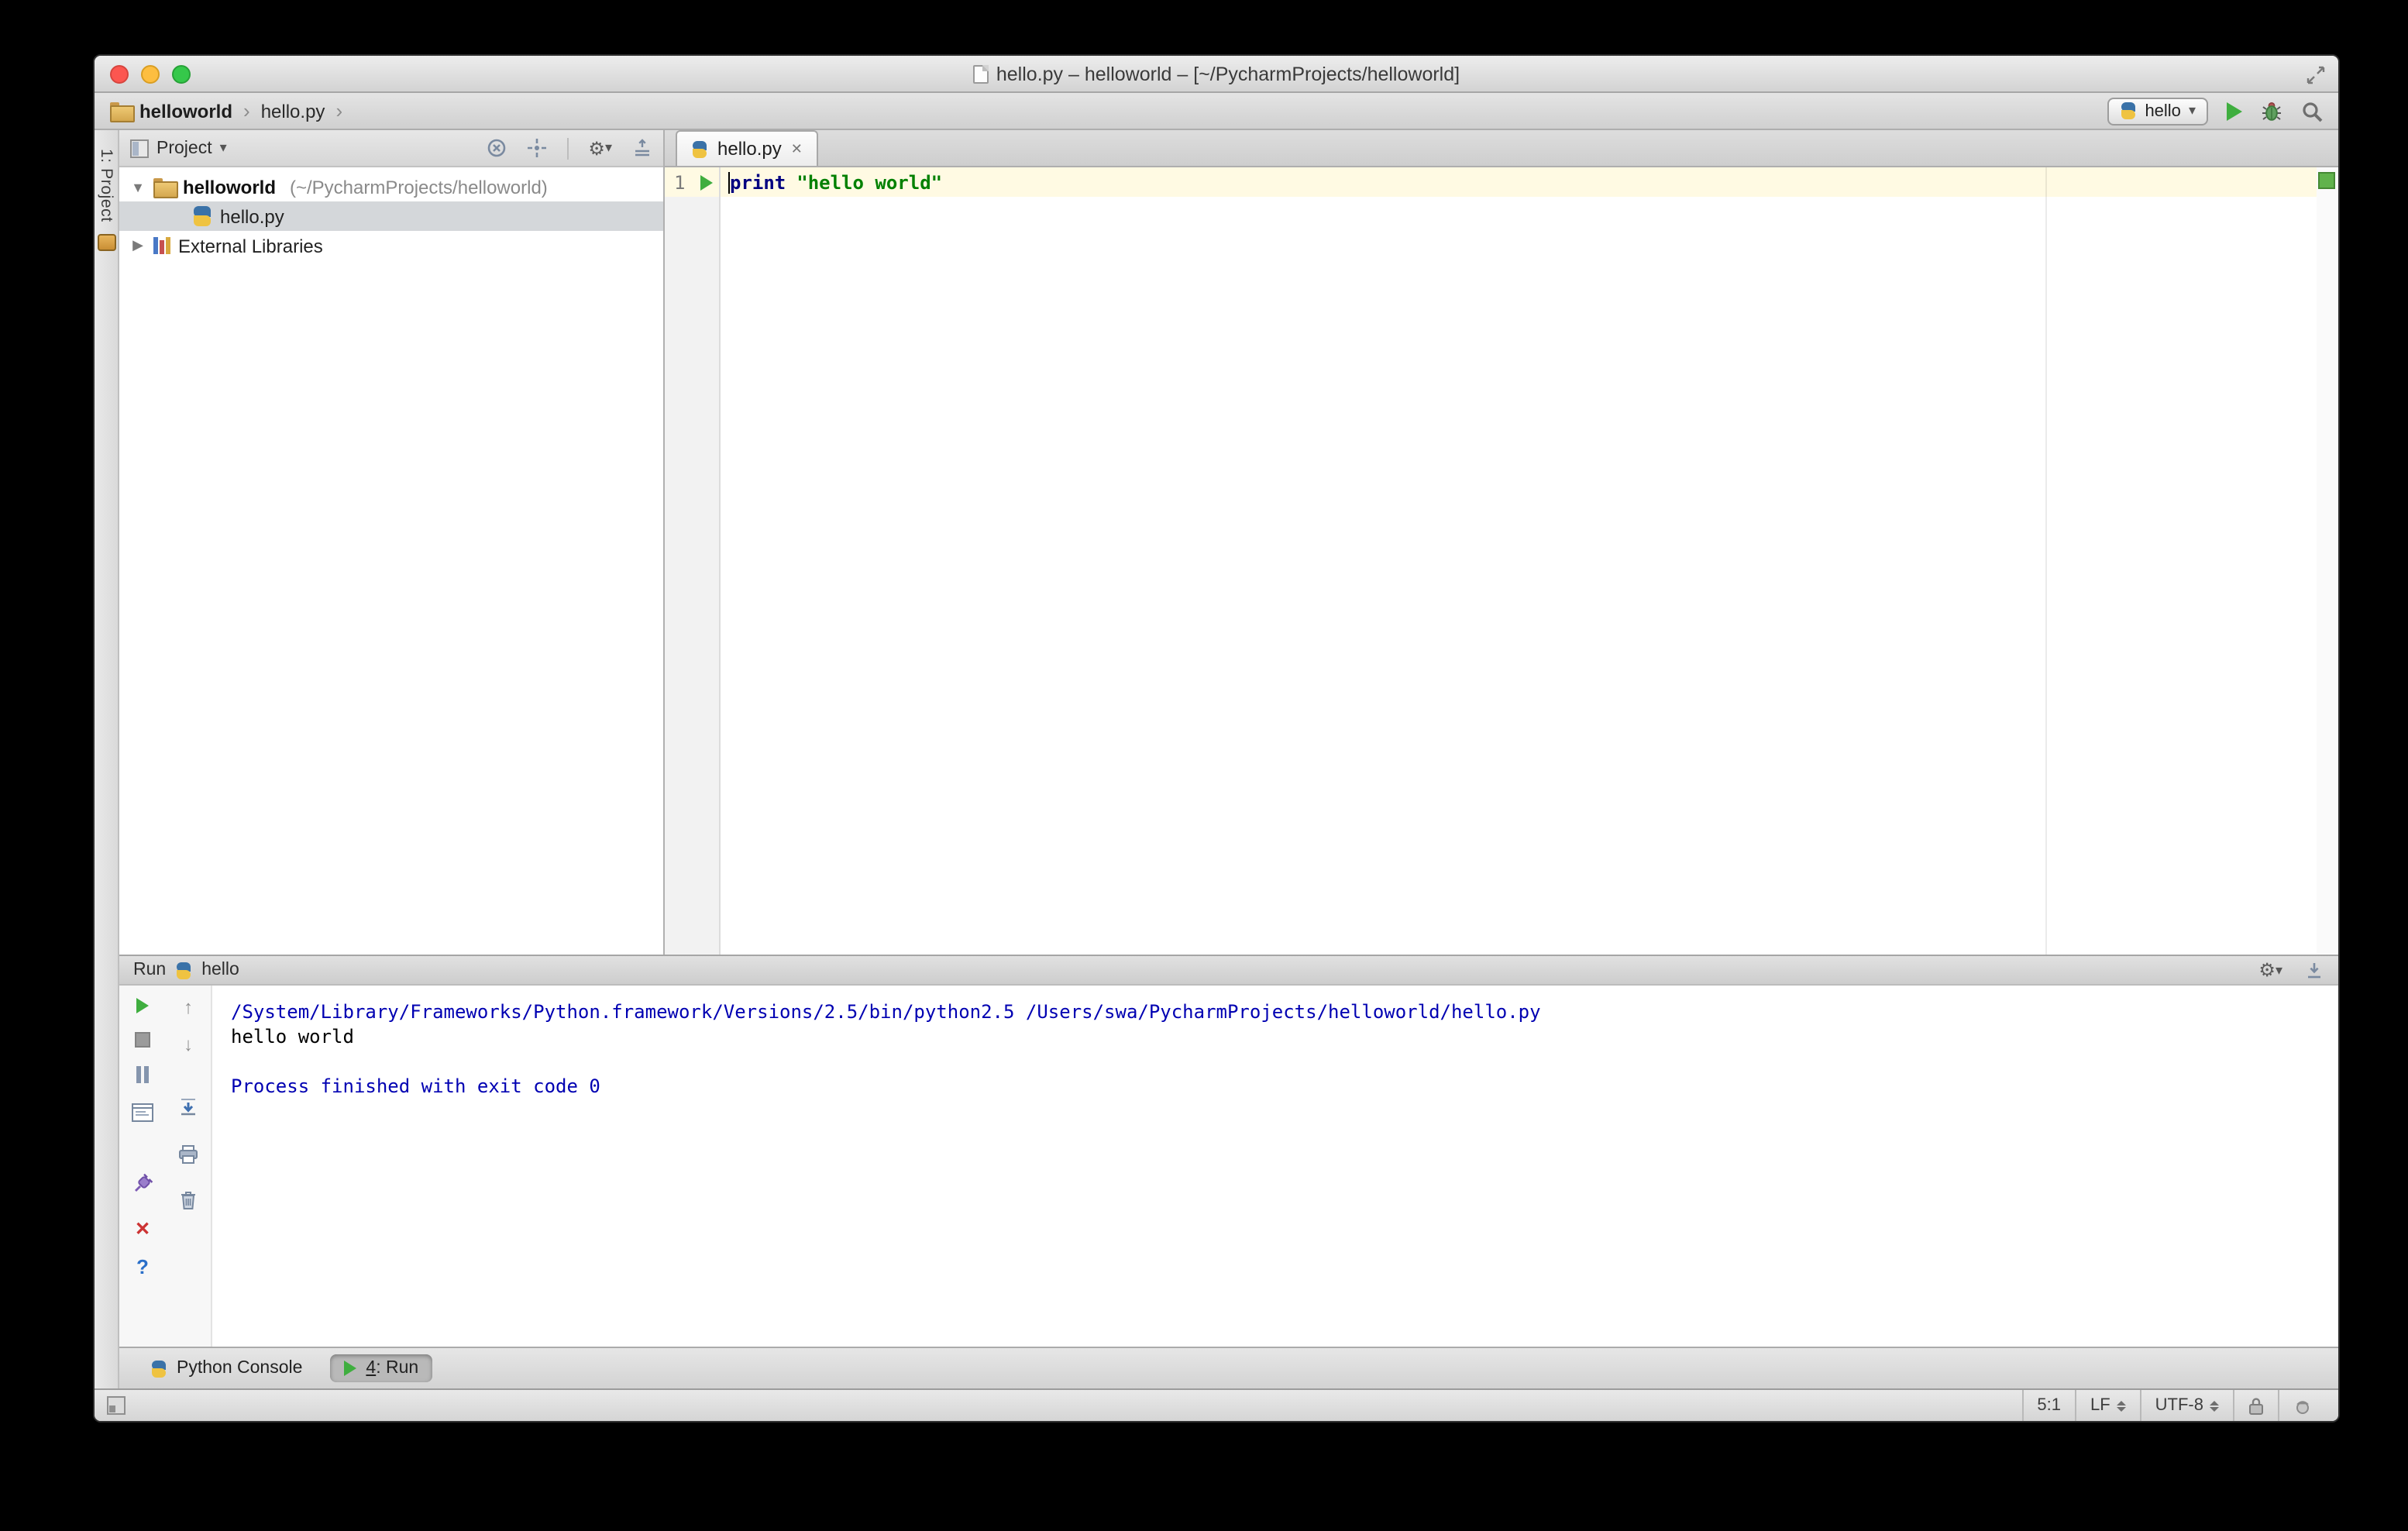 This screenshot has height=1531, width=2408. What do you see at coordinates (142, 1229) in the screenshot?
I see `close-toolwindow-button: ✕` at bounding box center [142, 1229].